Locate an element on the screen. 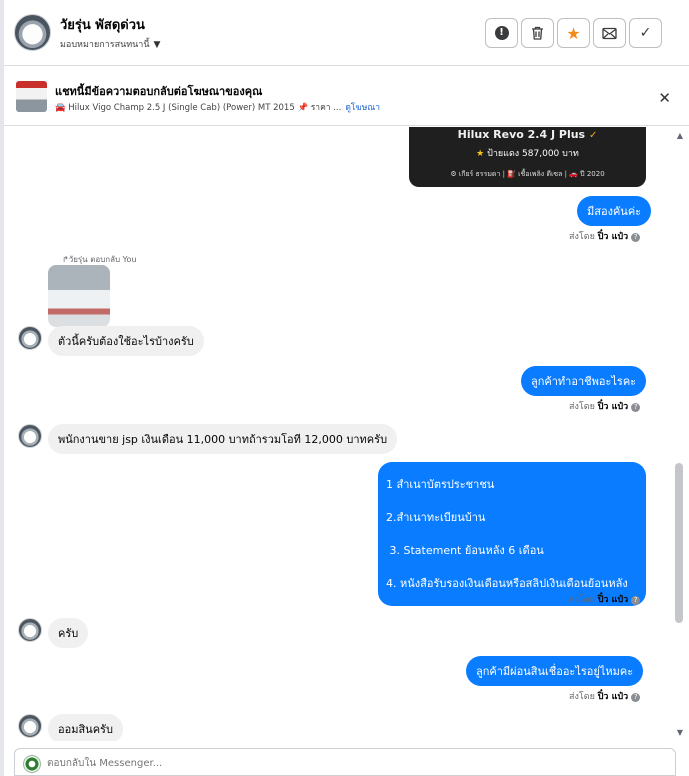 The height and width of the screenshot is (776, 689). ad-card-price: ★ ป้ายแดง 587,000 บาท is located at coordinates (527, 153).